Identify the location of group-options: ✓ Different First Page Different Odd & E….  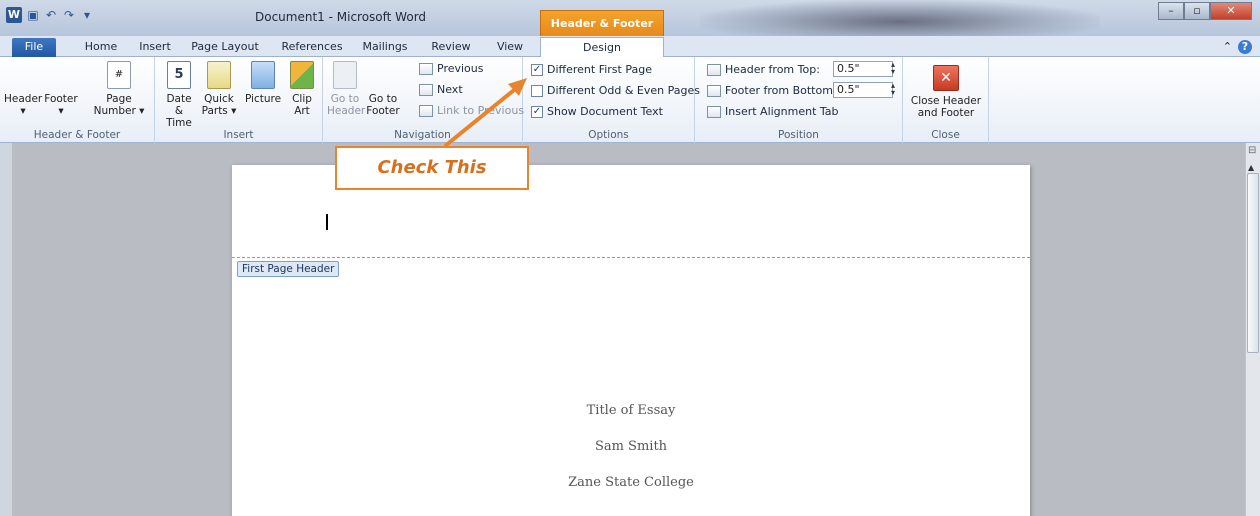
(611, 100).